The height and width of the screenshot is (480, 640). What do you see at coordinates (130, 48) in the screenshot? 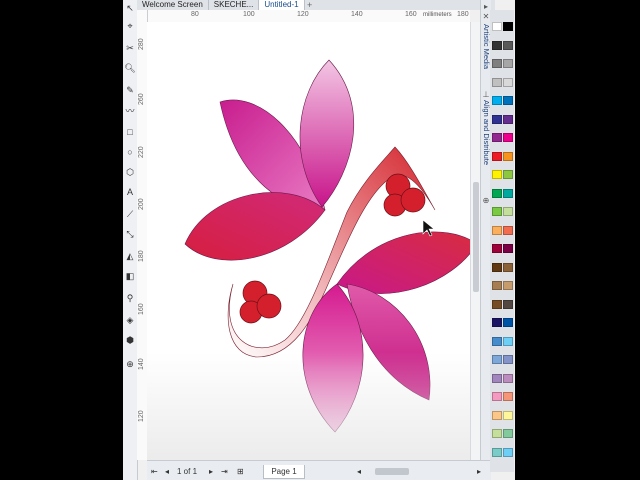
I see `crop-tool-icon: ✂` at bounding box center [130, 48].